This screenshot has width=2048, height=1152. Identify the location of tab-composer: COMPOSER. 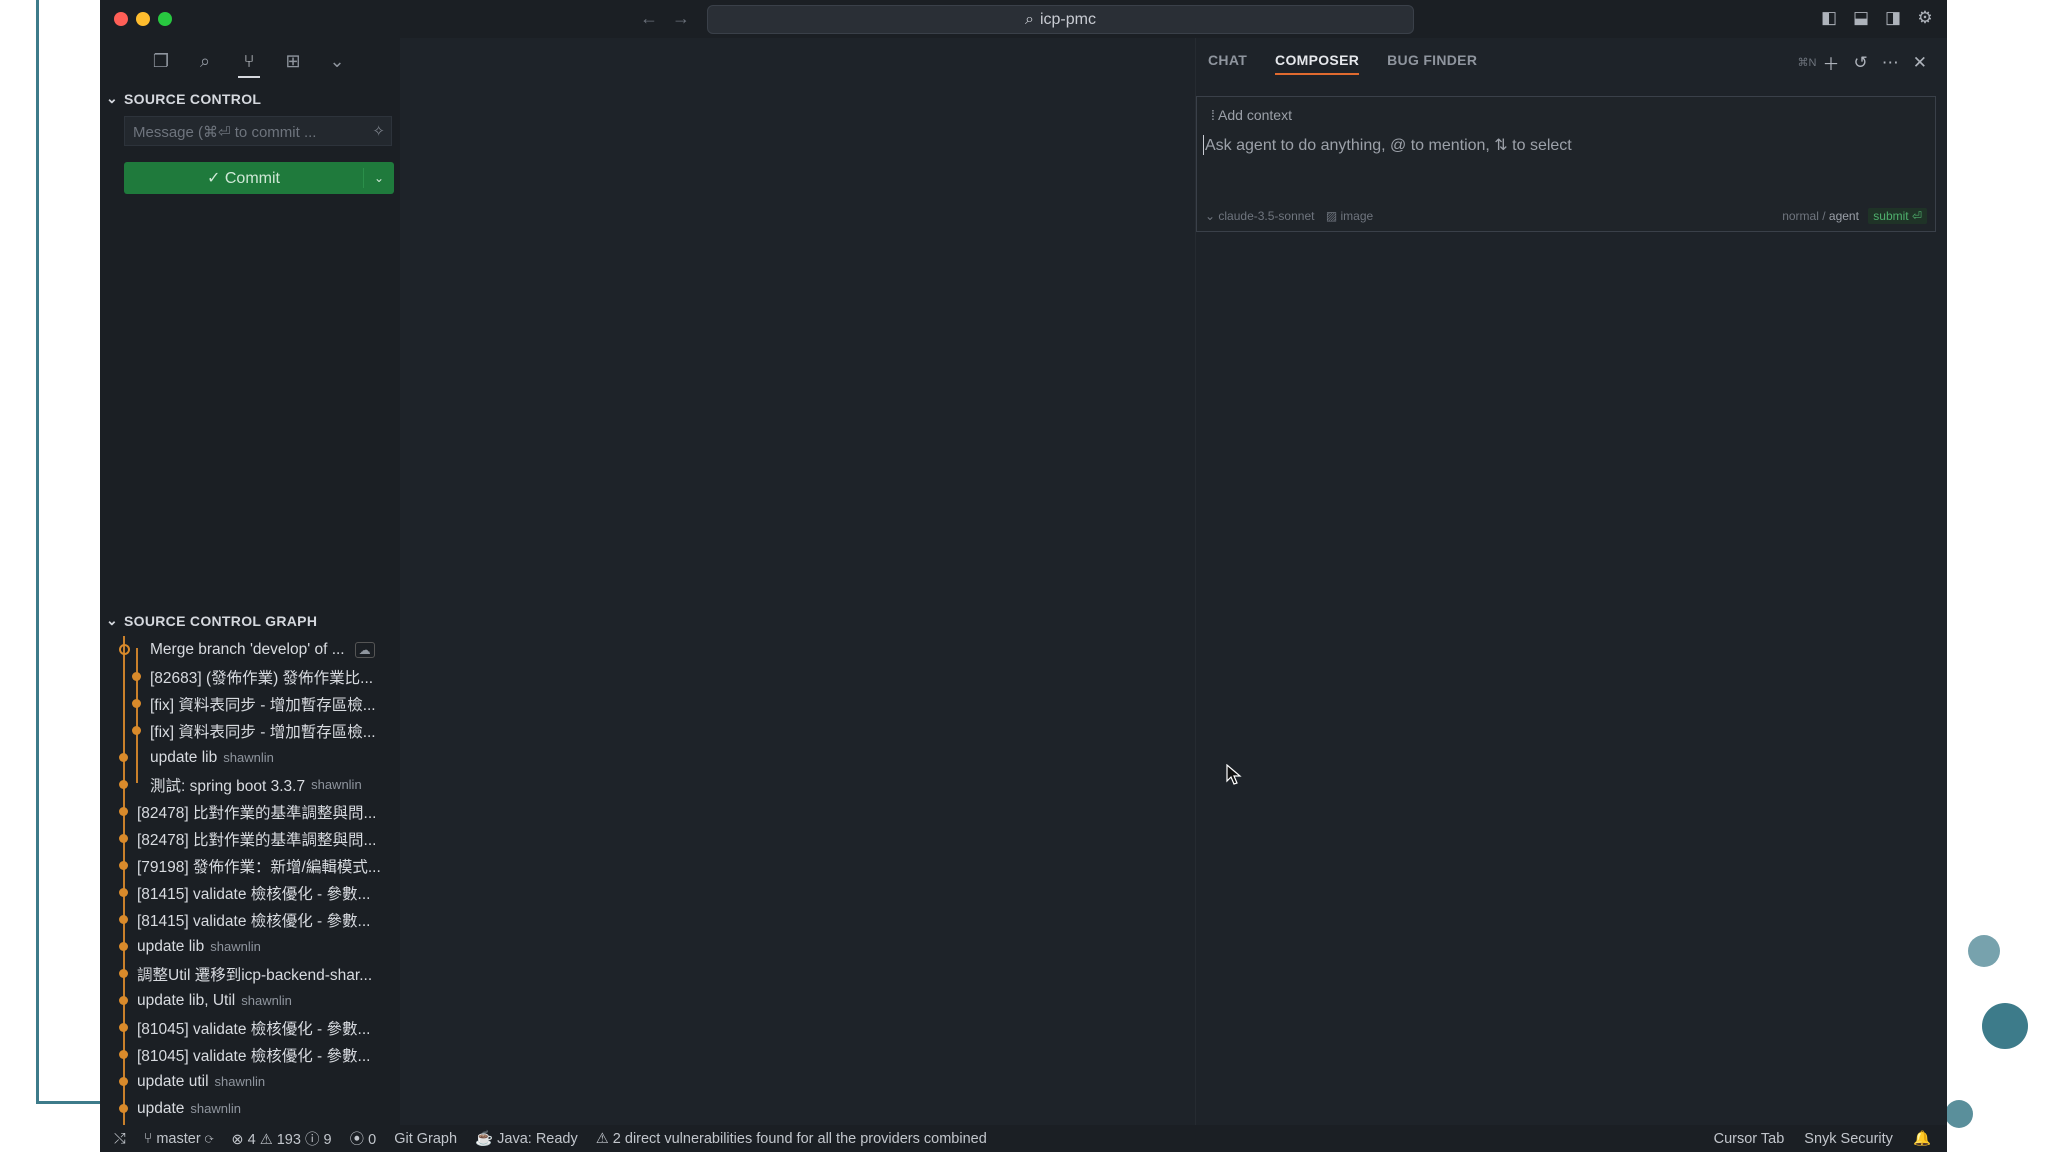
(1317, 63).